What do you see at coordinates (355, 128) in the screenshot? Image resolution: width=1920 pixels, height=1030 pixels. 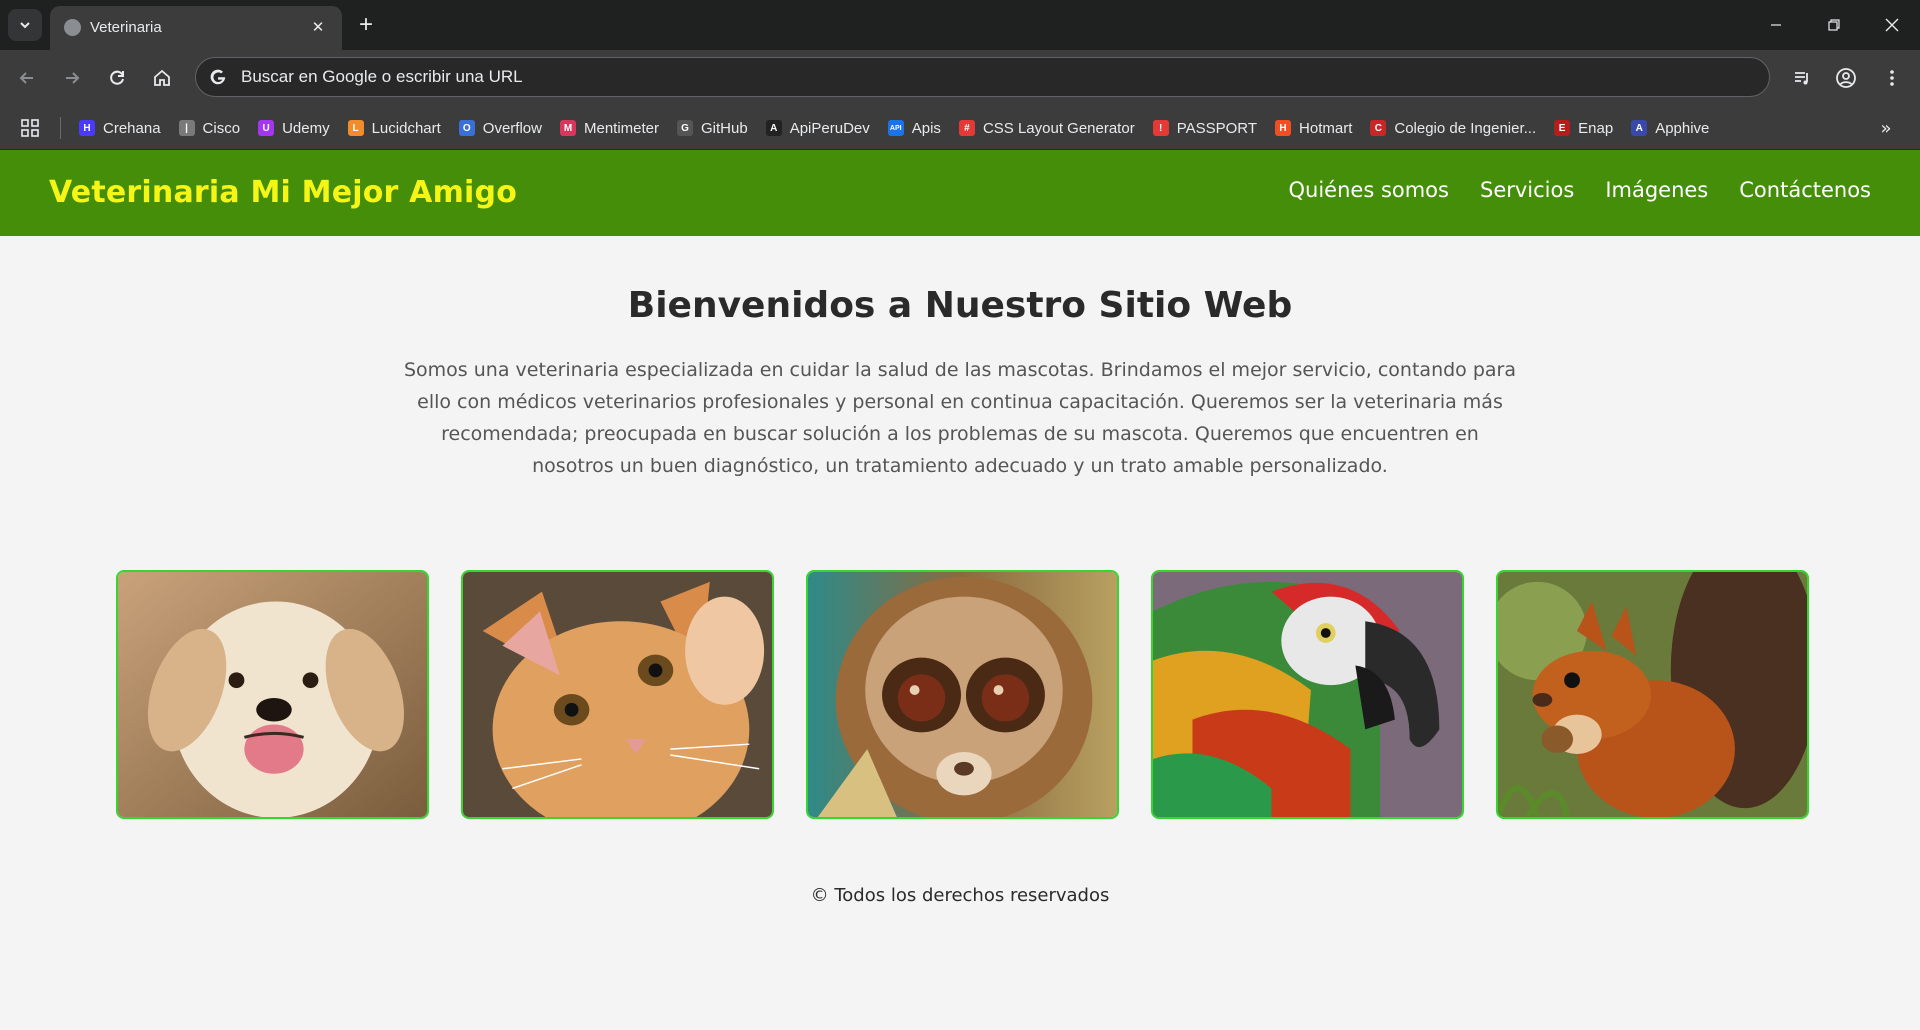 I see `lucidchart-icon: L` at bounding box center [355, 128].